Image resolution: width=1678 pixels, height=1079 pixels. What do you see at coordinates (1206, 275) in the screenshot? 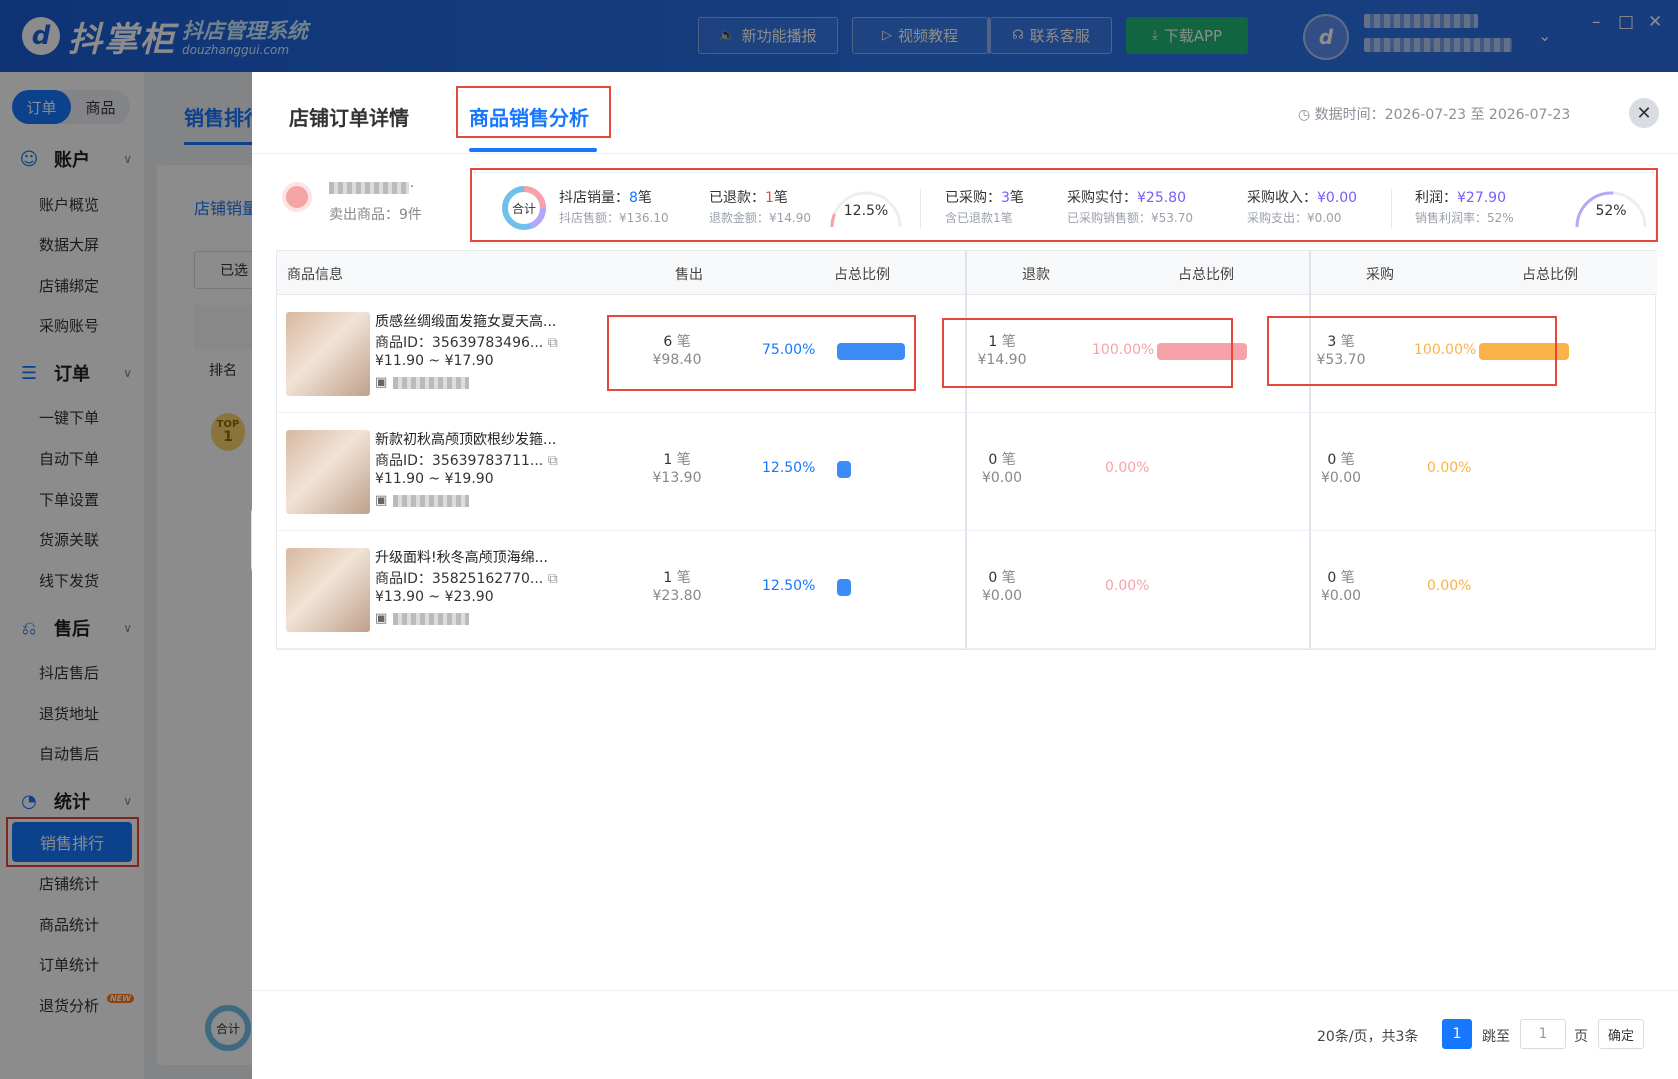
I see `col-refund-ratio: 占总比例` at bounding box center [1206, 275].